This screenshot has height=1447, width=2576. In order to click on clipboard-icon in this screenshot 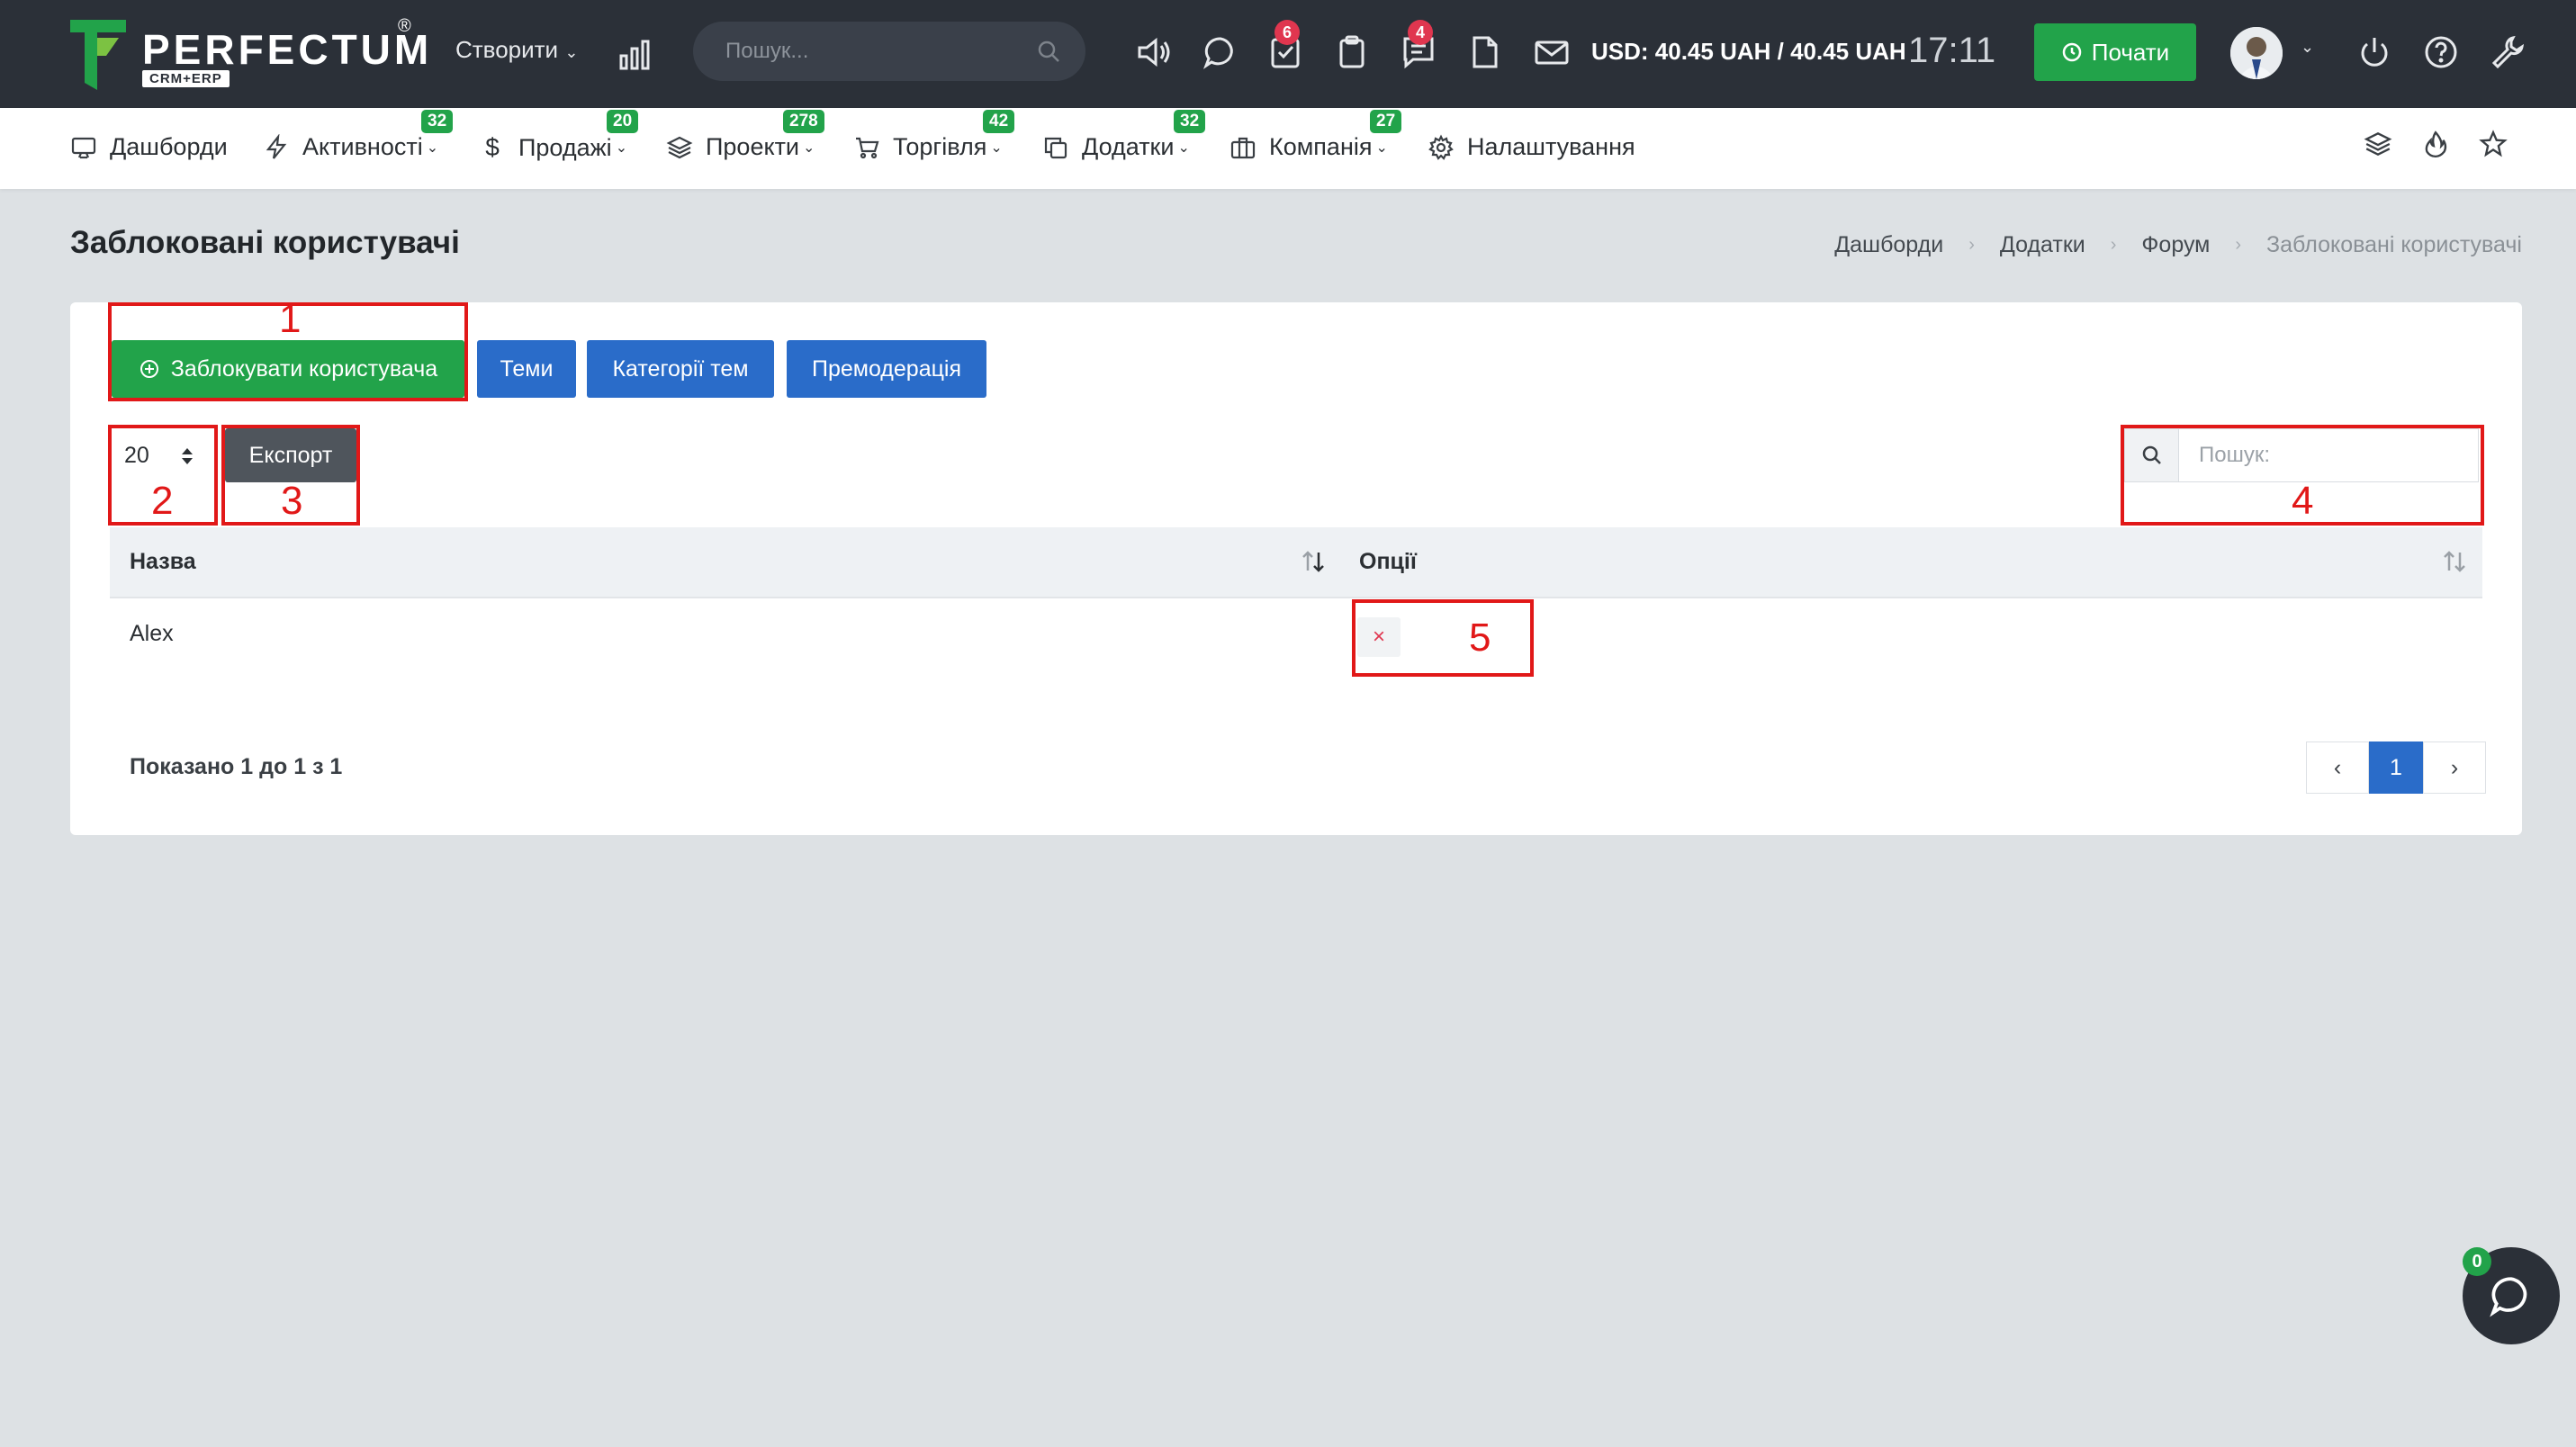, I will do `click(1352, 52)`.